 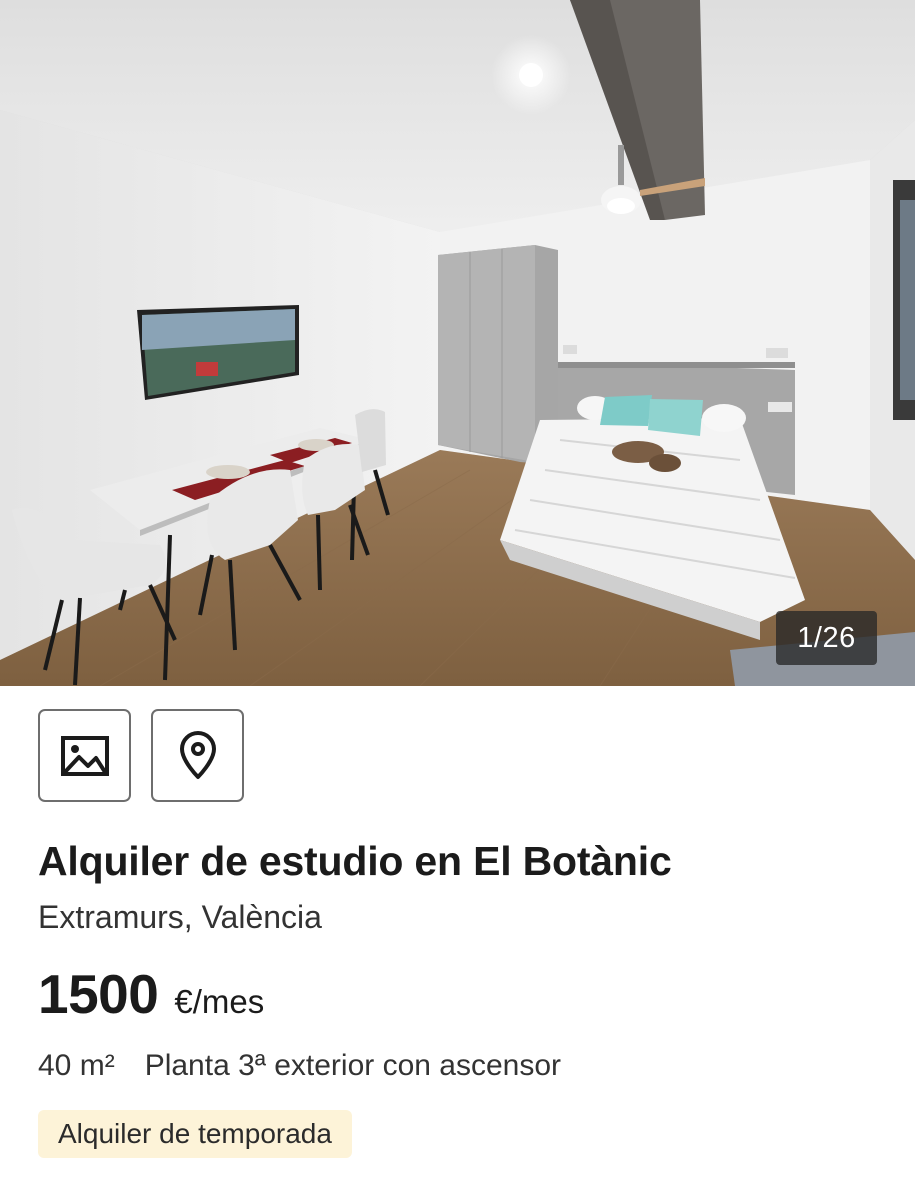 I want to click on feature-floor: Planta 3ª exterior con ascensor, so click(x=353, y=1065).